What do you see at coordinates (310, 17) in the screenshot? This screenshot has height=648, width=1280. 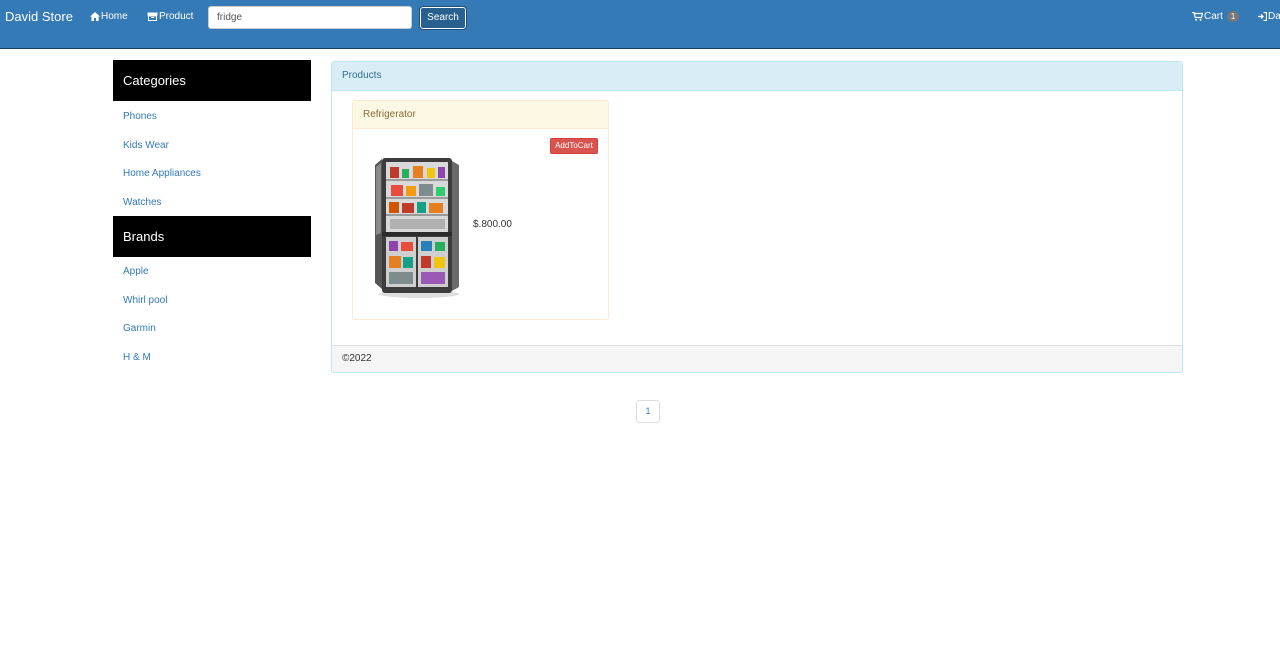 I see `search-input` at bounding box center [310, 17].